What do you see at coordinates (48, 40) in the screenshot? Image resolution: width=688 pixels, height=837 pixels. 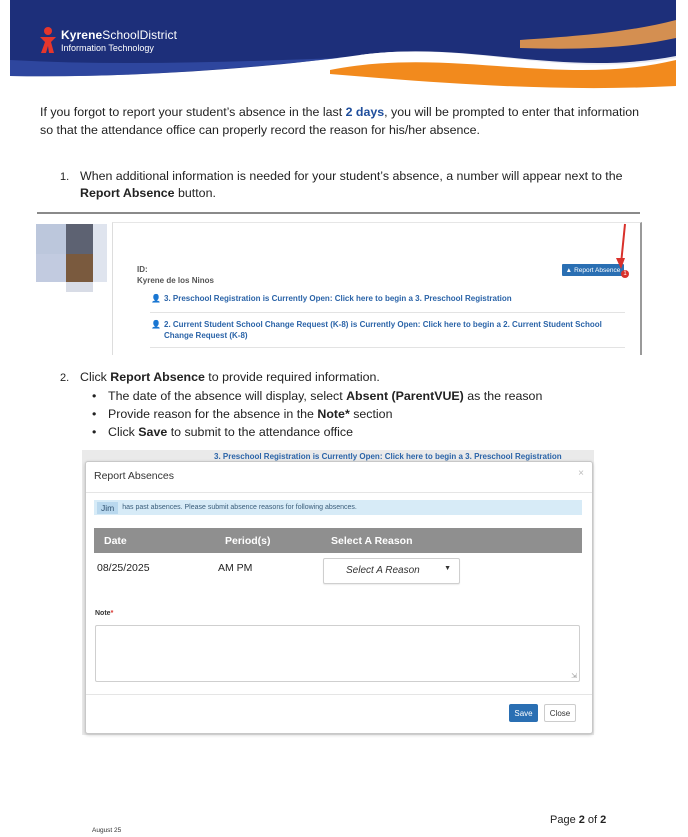 I see `kyrene-figure-icon` at bounding box center [48, 40].